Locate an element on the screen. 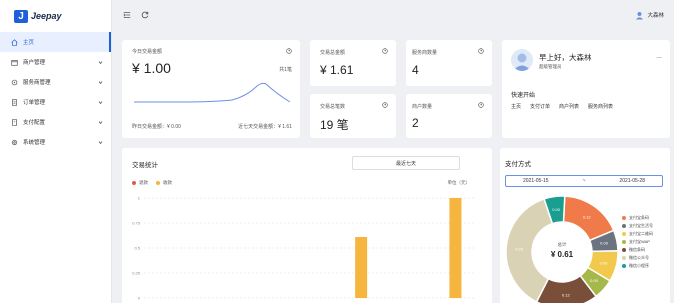 Image resolution: width=674 pixels, height=303 pixels. merchant-count-card: 商户数量 2 is located at coordinates (449, 116).